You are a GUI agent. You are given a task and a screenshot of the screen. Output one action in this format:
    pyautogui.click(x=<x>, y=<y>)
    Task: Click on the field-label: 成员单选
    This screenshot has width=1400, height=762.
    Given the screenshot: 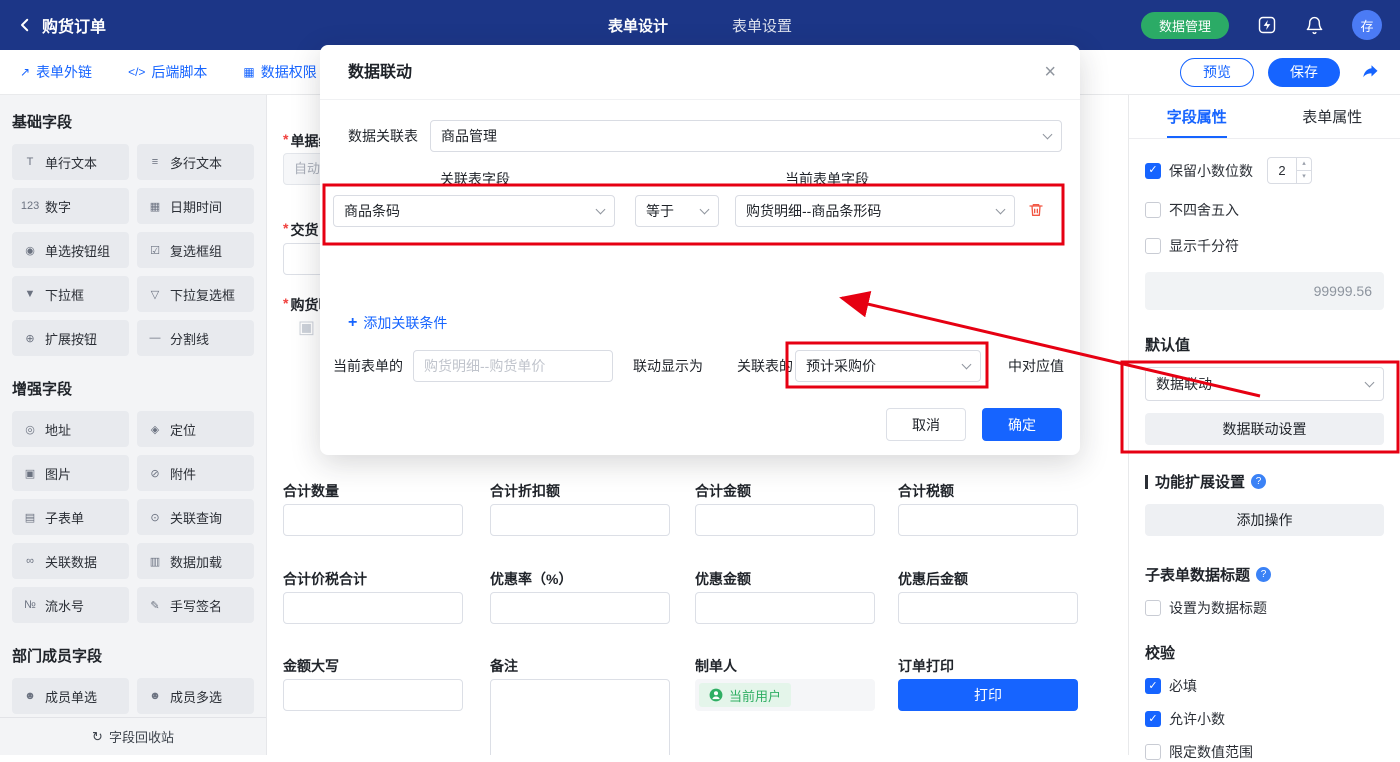 What is the action you would take?
    pyautogui.click(x=71, y=696)
    